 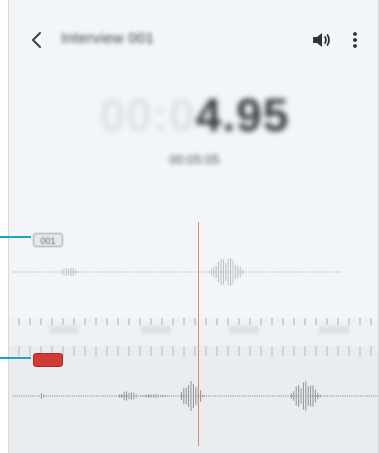 What do you see at coordinates (194, 159) in the screenshot?
I see `total-duration: 00:05:05` at bounding box center [194, 159].